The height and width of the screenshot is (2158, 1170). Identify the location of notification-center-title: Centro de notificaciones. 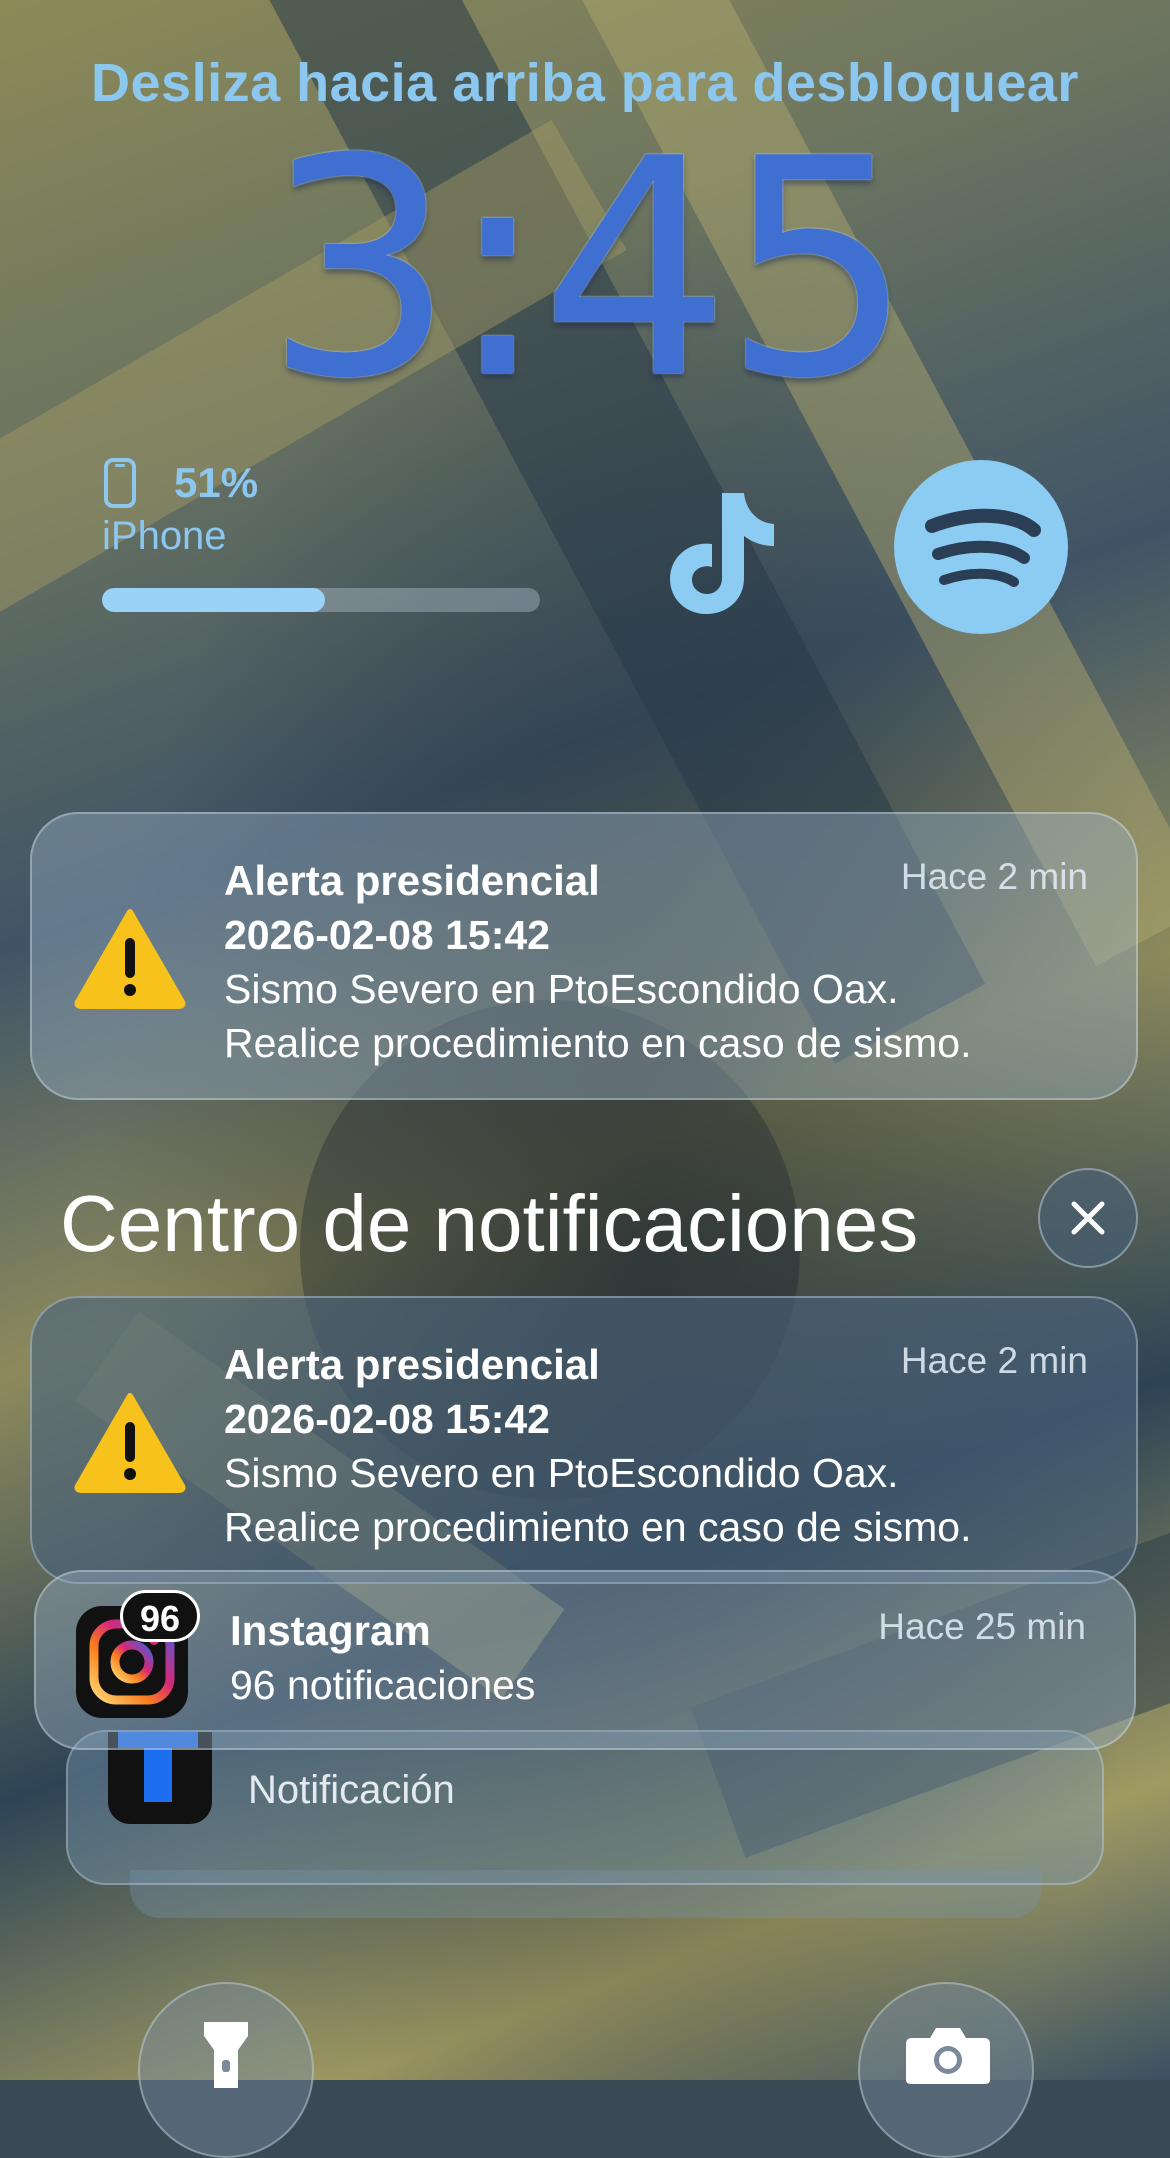
(489, 1223).